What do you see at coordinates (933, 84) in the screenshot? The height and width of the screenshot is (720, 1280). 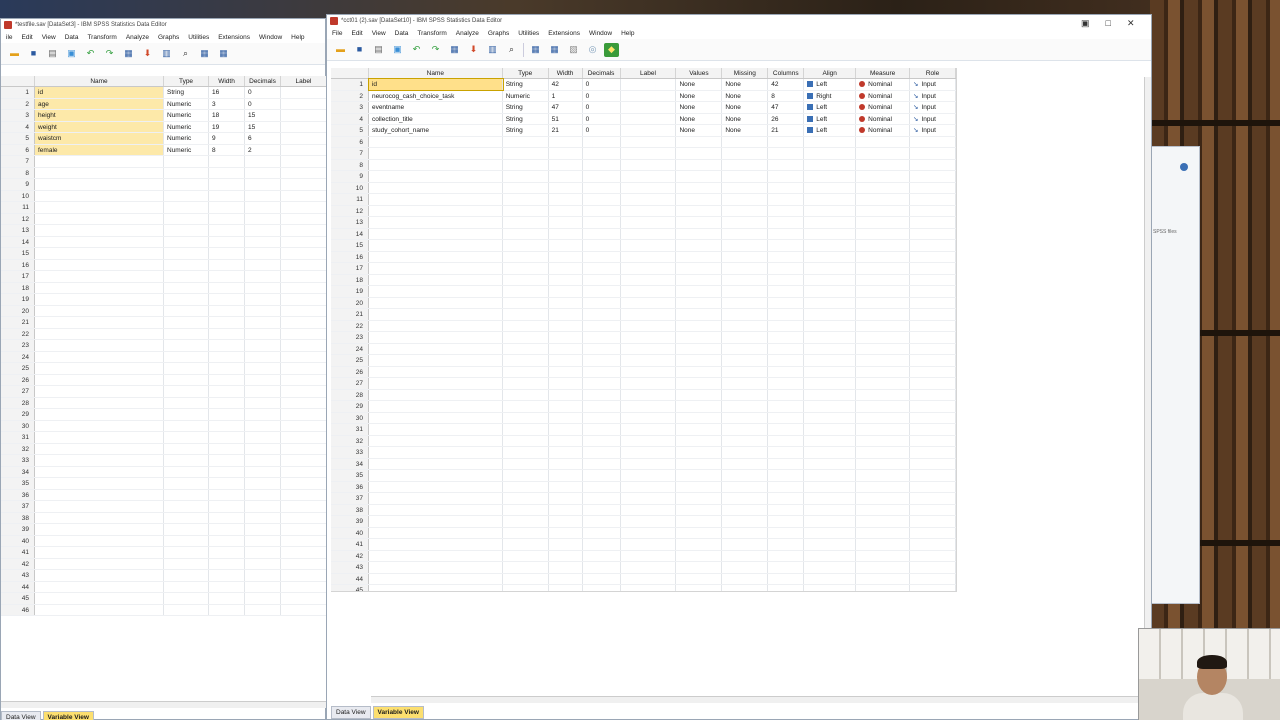 I see `cell-role: ↘ Input` at bounding box center [933, 84].